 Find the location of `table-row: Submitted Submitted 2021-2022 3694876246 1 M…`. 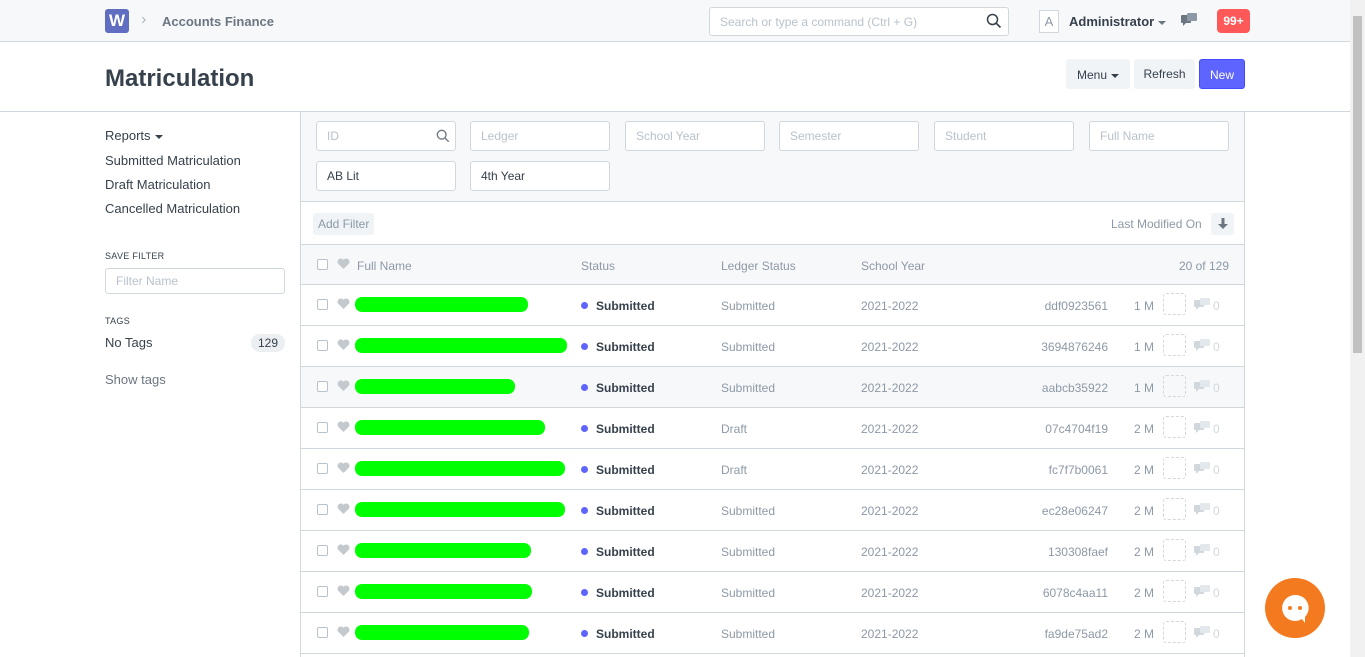

table-row: Submitted Submitted 2021-2022 3694876246 1 M… is located at coordinates (772, 346).